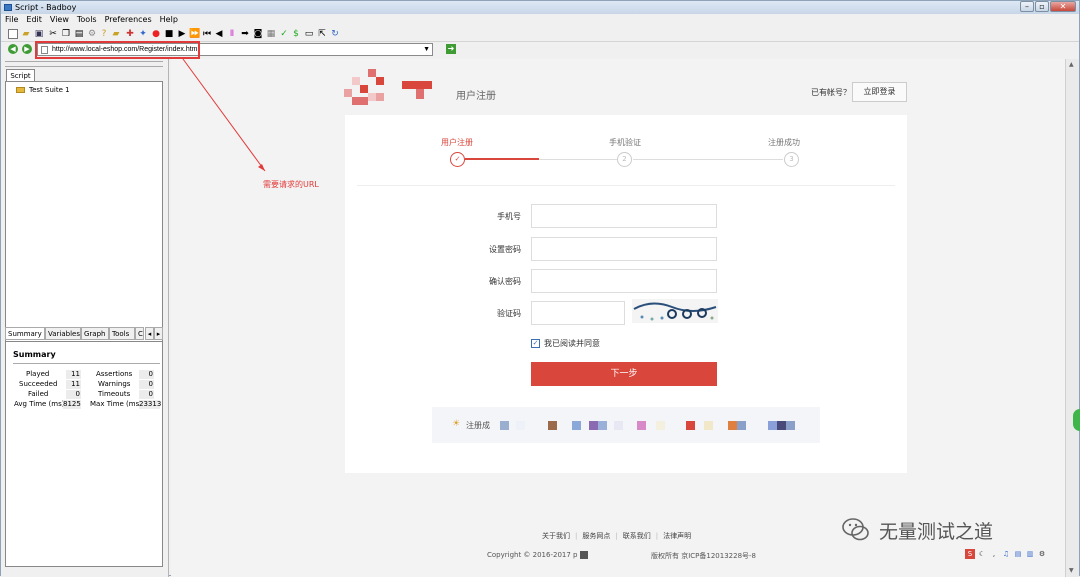 The height and width of the screenshot is (577, 1080). Describe the element at coordinates (1063, 6) in the screenshot. I see `close-button: ✕` at that location.